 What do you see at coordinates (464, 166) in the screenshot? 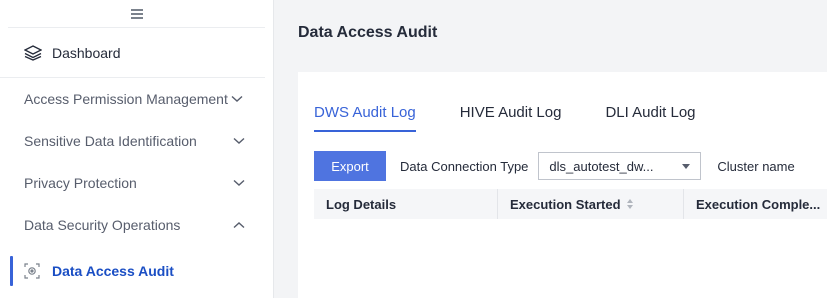
I see `connection-type-label: Data Connection Type` at bounding box center [464, 166].